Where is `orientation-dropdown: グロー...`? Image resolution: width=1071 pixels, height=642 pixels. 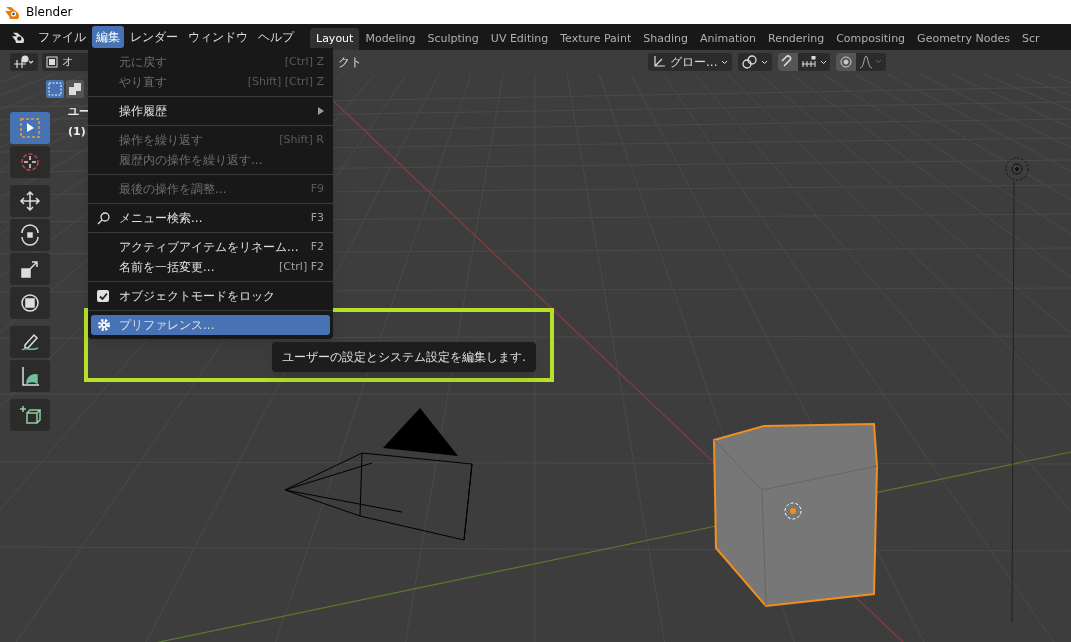
orientation-dropdown: グロー... is located at coordinates (690, 62).